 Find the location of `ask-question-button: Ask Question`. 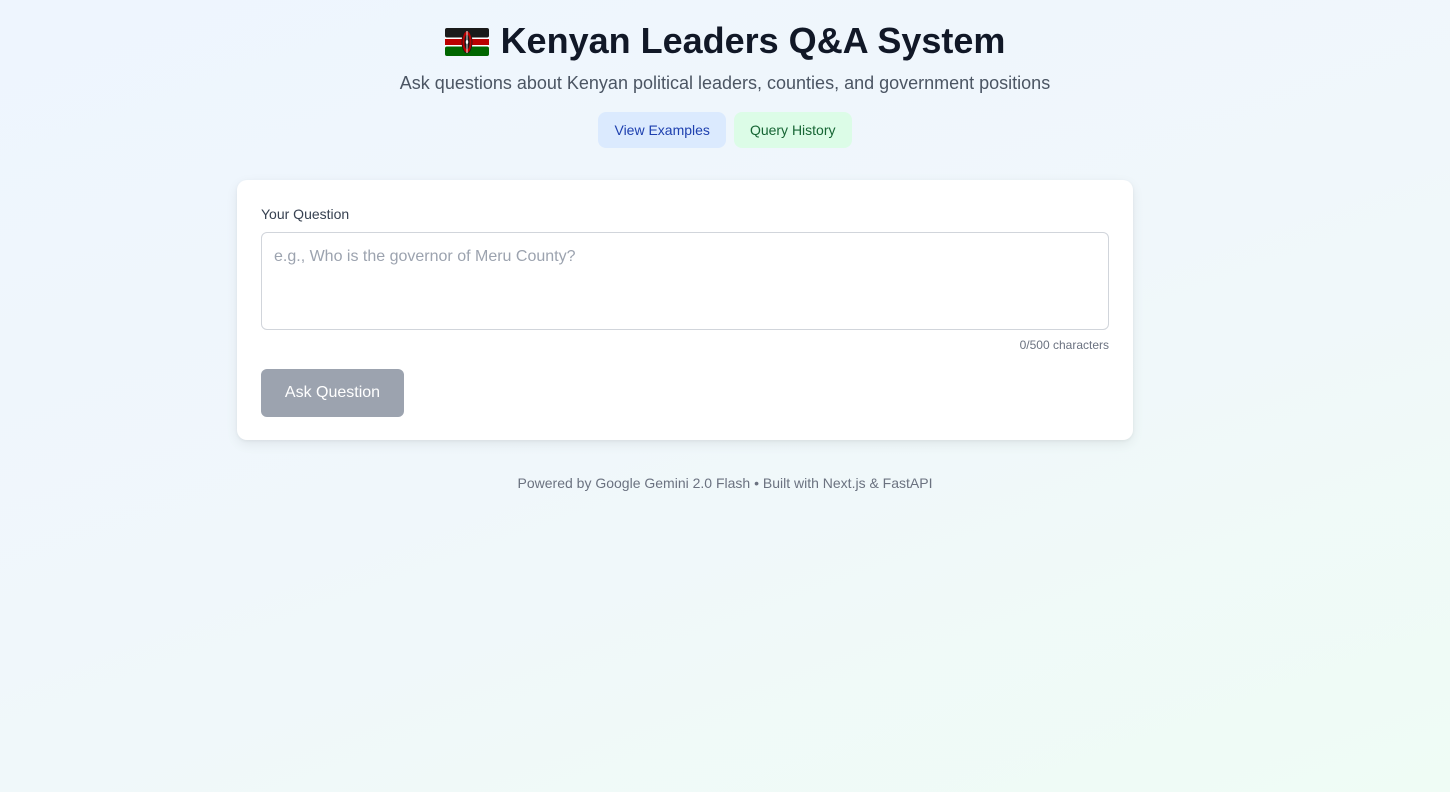

ask-question-button: Ask Question is located at coordinates (332, 393).